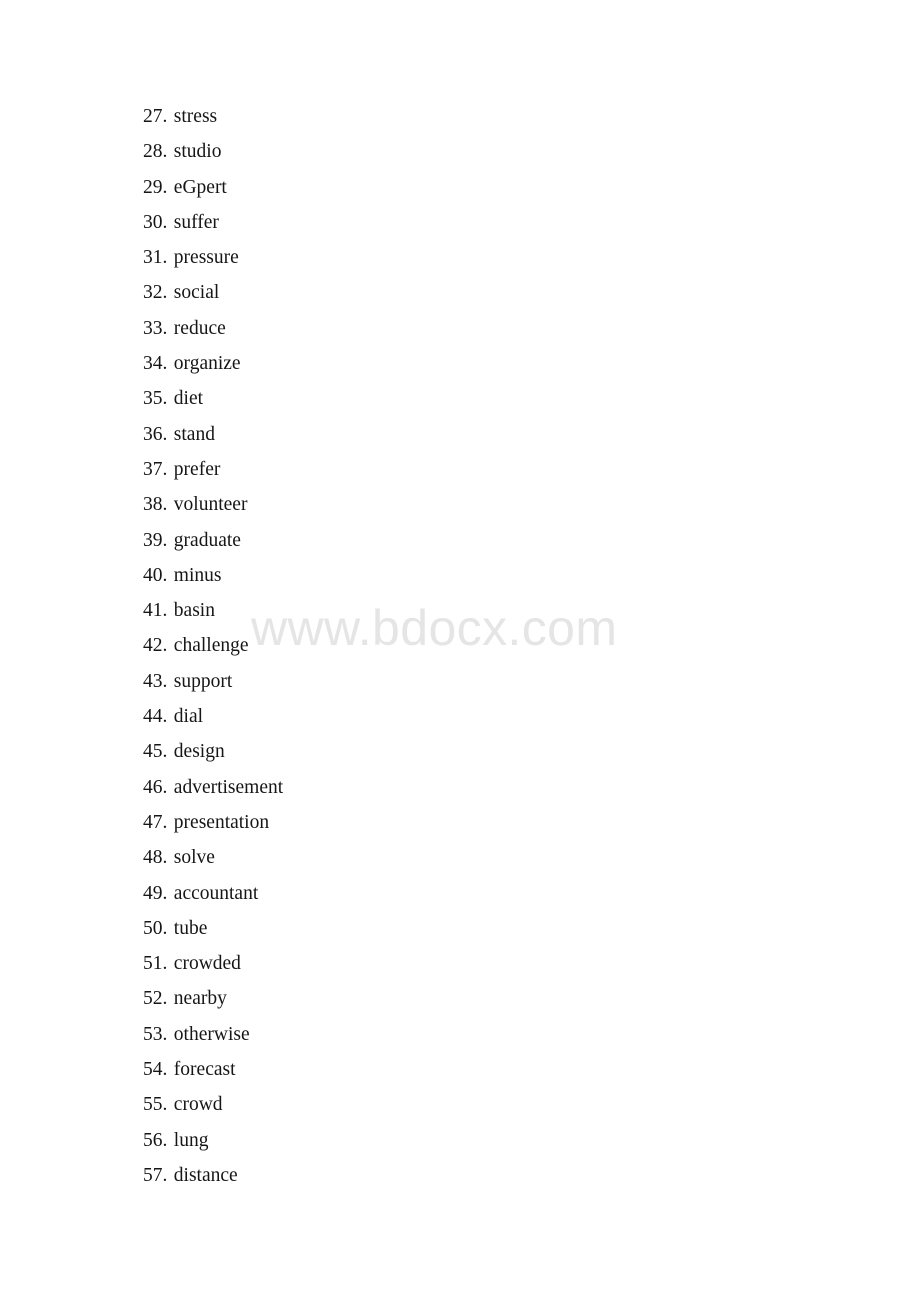 Image resolution: width=920 pixels, height=1302 pixels. What do you see at coordinates (199, 328) in the screenshot?
I see `word-list-item-word: reduce` at bounding box center [199, 328].